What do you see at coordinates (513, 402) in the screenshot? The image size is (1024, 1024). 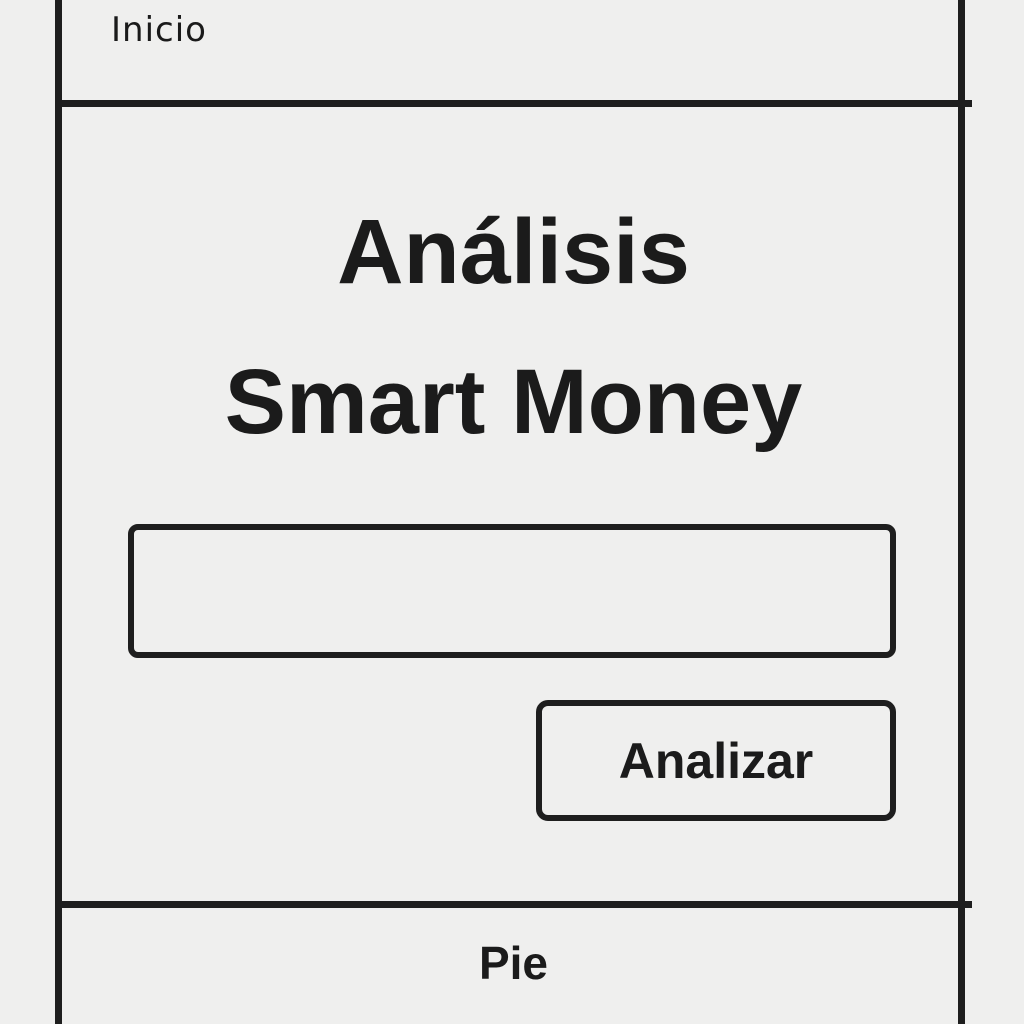 I see `page-title-line-2: Smart Money` at bounding box center [513, 402].